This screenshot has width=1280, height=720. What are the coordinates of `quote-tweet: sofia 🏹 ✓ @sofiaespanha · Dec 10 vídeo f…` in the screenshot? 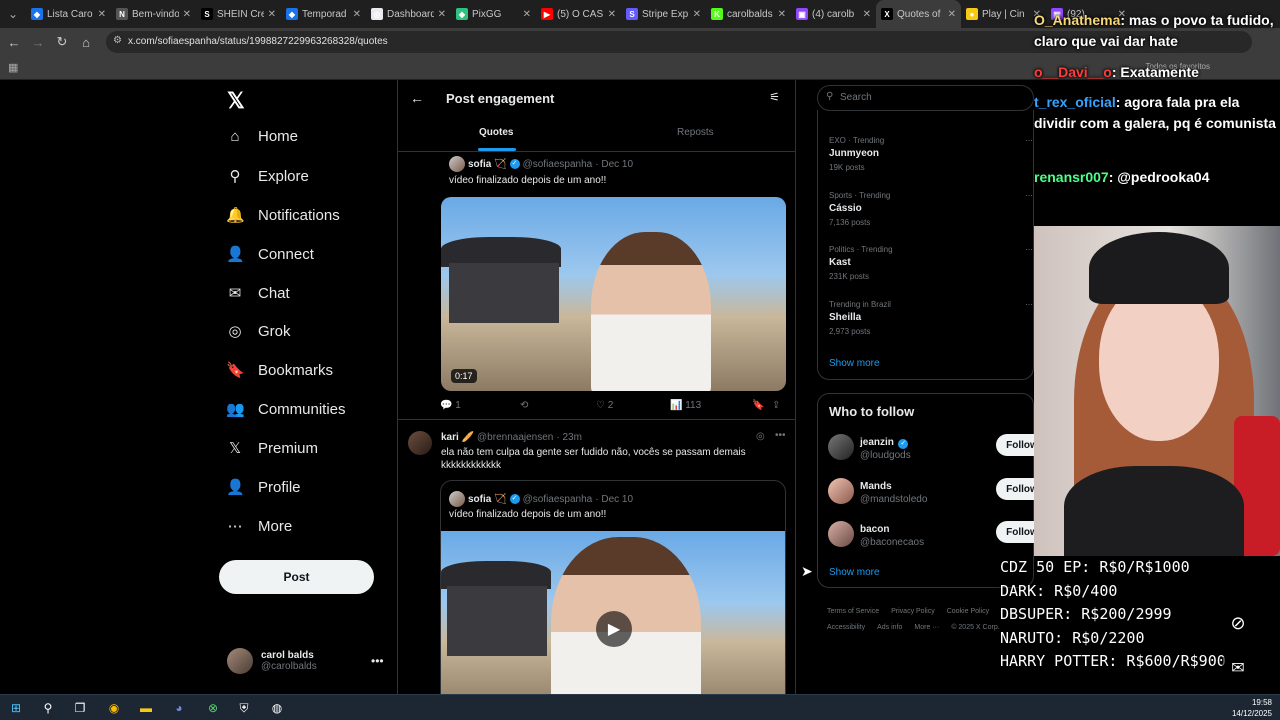 It's located at (596, 286).